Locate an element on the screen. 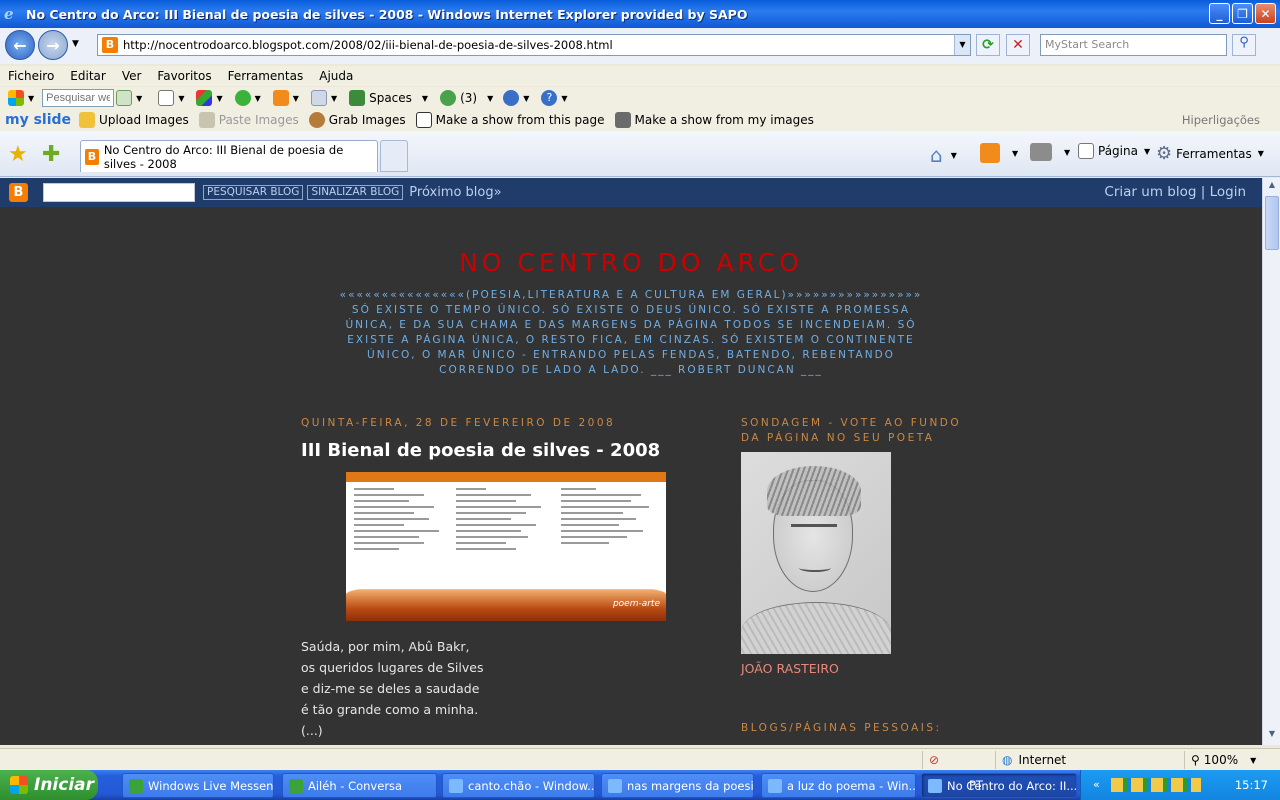 Image resolution: width=1280 pixels, height=800 pixels. rss-feed-icon is located at coordinates (280, 98).